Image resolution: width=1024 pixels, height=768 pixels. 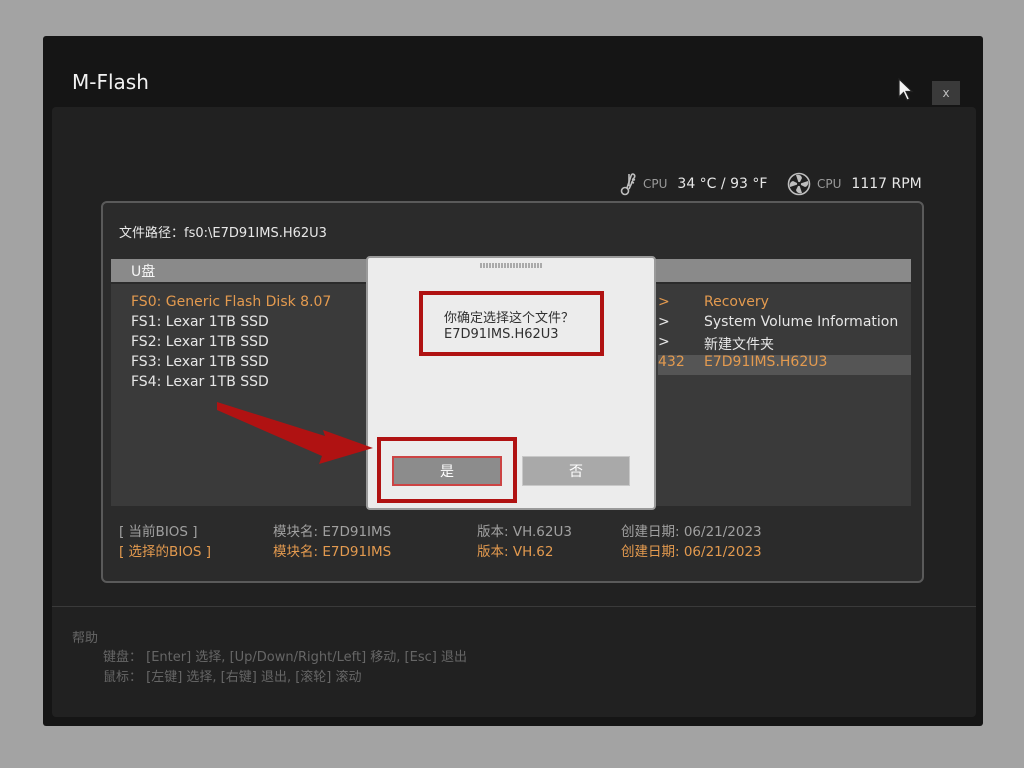 I want to click on help-divider, so click(x=514, y=606).